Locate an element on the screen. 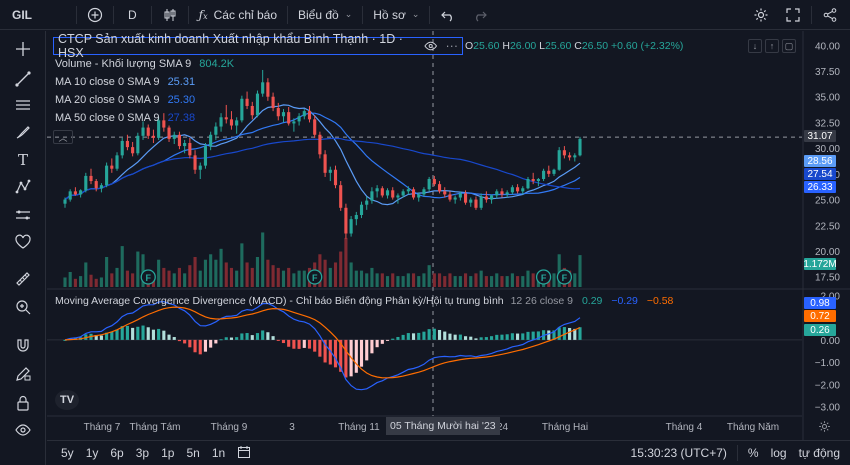 Image resolution: width=850 pixels, height=465 pixels. range-6m-button: 6p is located at coordinates (116, 453).